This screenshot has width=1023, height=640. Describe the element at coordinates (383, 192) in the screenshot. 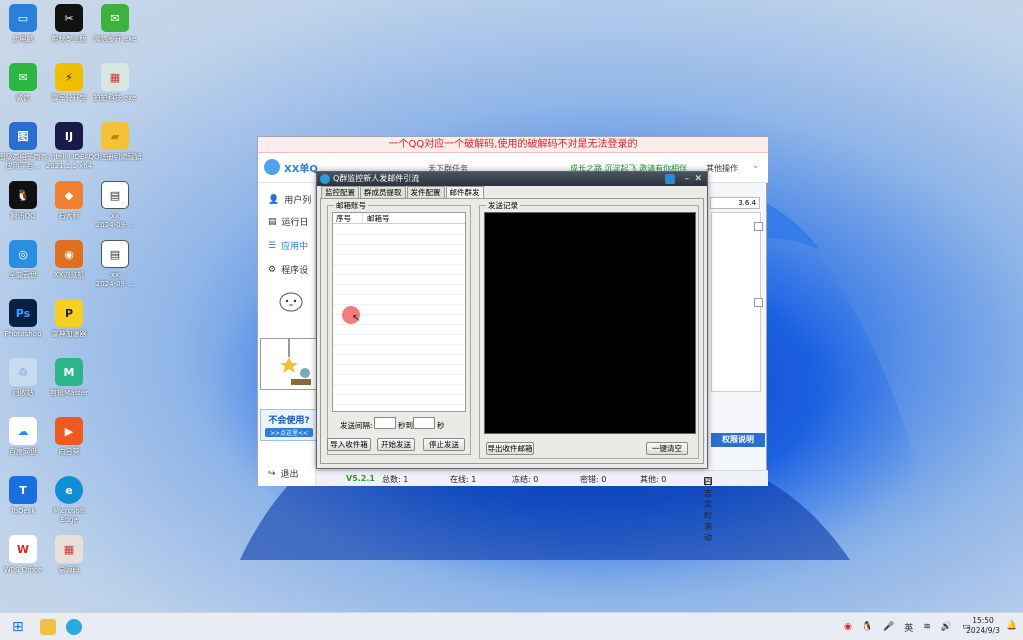

I see `tab-member-extract: 群成员提取` at that location.